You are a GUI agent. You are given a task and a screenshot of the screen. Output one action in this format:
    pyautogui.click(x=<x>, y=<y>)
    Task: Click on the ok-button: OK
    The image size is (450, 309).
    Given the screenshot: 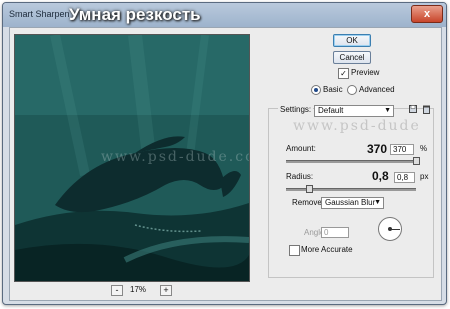 What is the action you would take?
    pyautogui.click(x=352, y=40)
    